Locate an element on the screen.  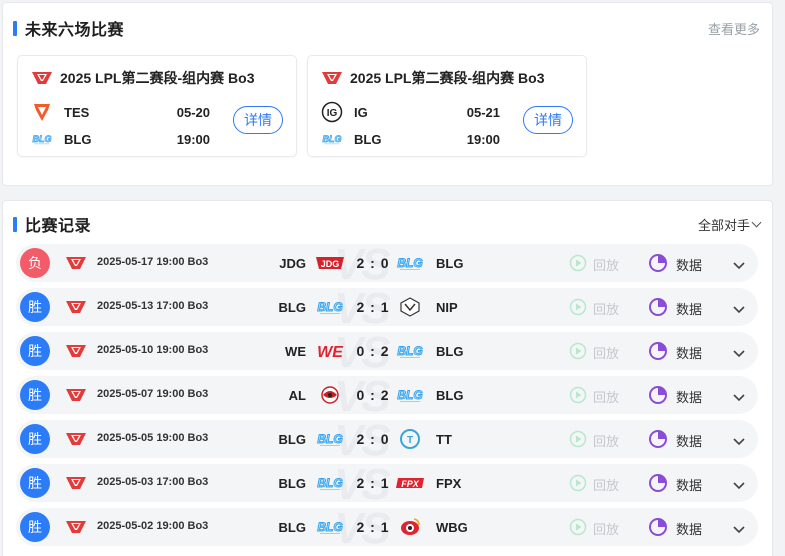
we-logo-icon: WE is located at coordinates (330, 351).